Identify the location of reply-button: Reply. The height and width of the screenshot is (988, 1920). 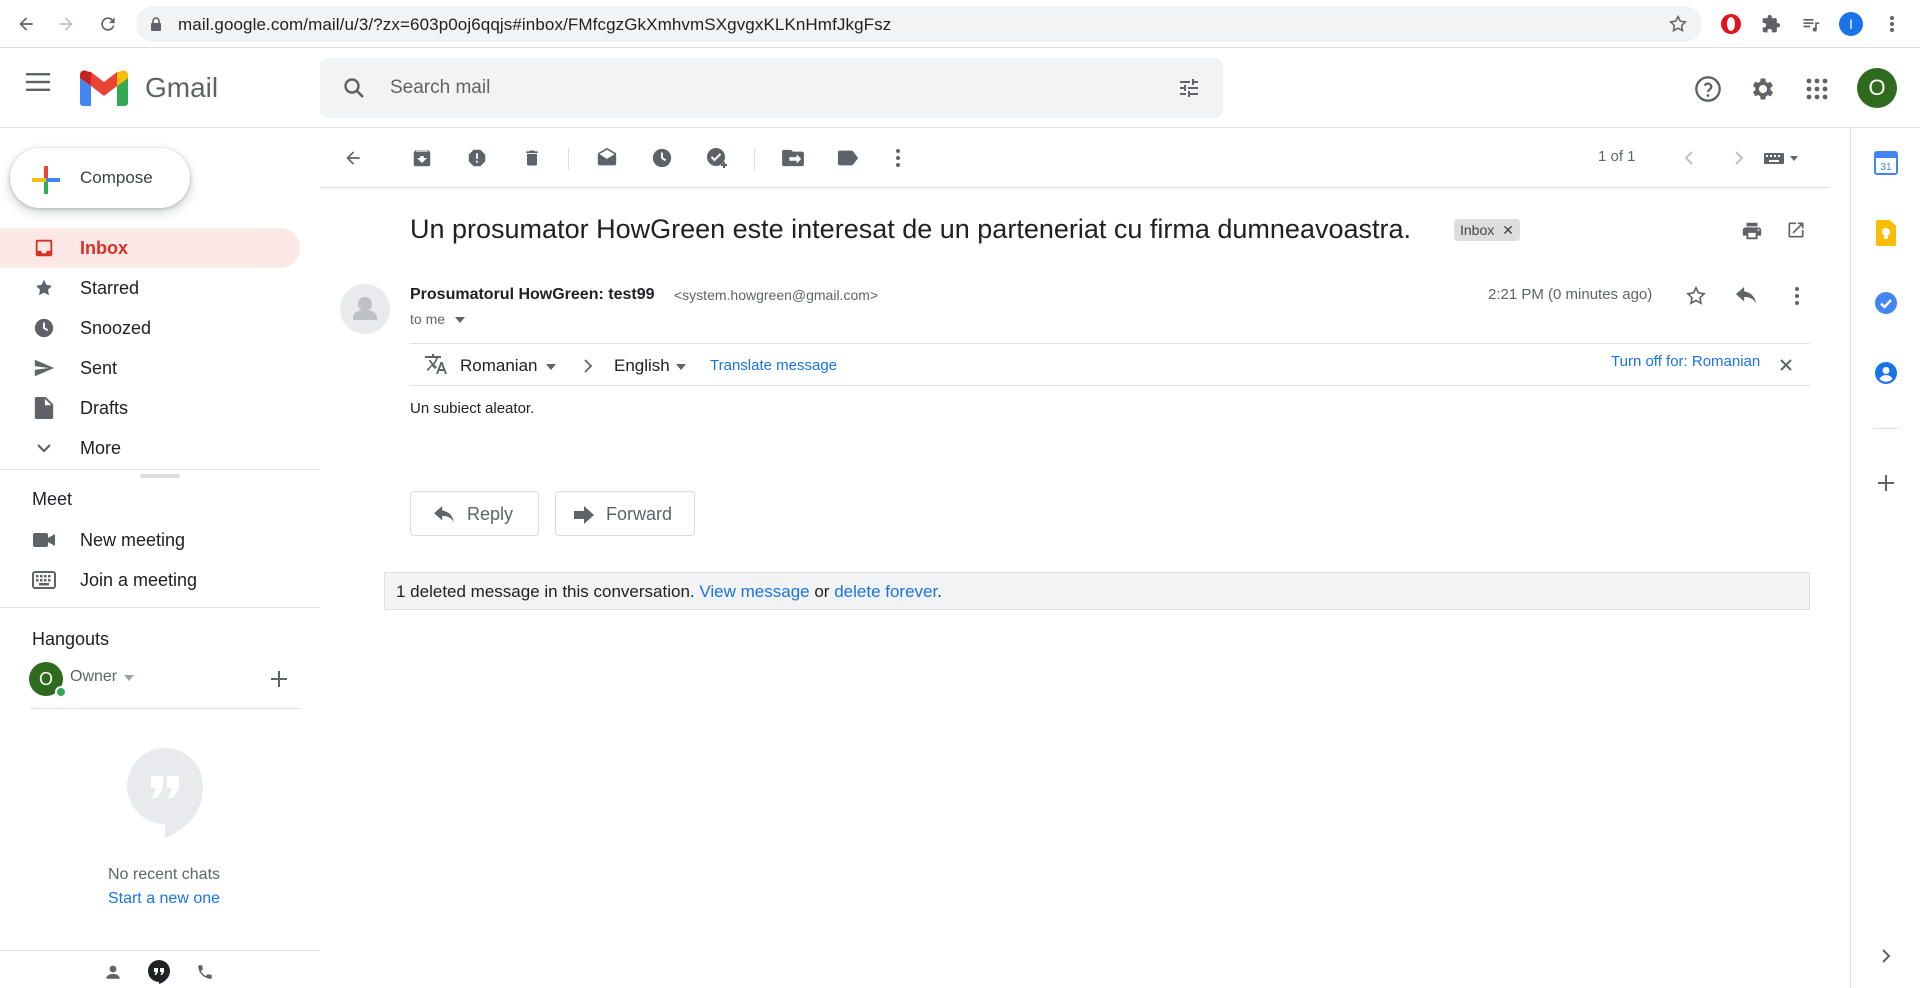
(474, 513).